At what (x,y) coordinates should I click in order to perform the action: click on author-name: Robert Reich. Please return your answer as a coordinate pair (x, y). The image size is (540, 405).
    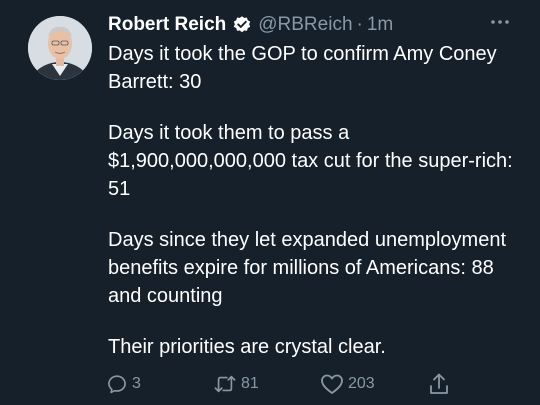
    Looking at the image, I should click on (167, 25).